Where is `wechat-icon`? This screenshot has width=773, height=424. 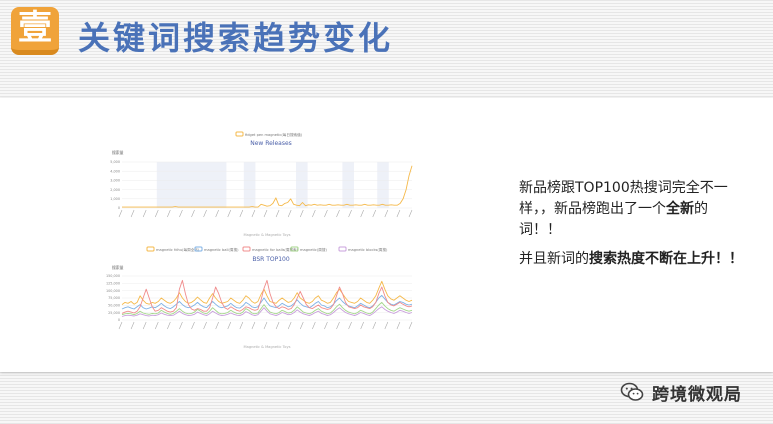 wechat-icon is located at coordinates (632, 391).